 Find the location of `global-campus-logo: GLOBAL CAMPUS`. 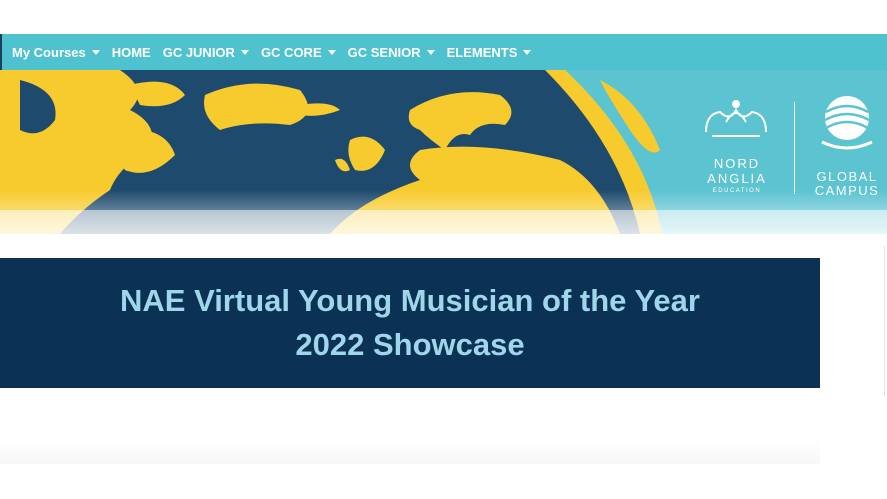

global-campus-logo: GLOBAL CAMPUS is located at coordinates (847, 184).